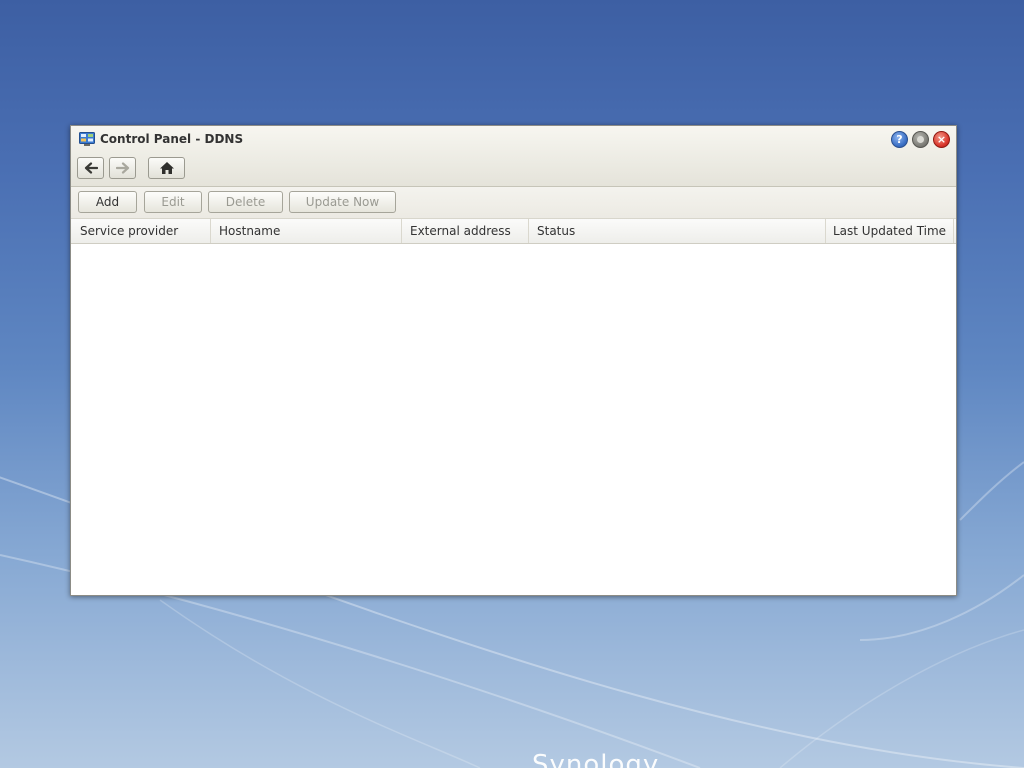 Image resolution: width=1024 pixels, height=768 pixels. I want to click on home-button, so click(166, 168).